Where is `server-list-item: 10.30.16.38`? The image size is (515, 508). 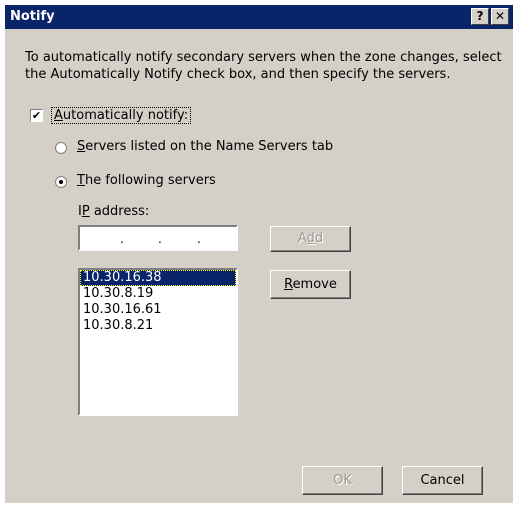
server-list-item: 10.30.16.38 is located at coordinates (158, 278).